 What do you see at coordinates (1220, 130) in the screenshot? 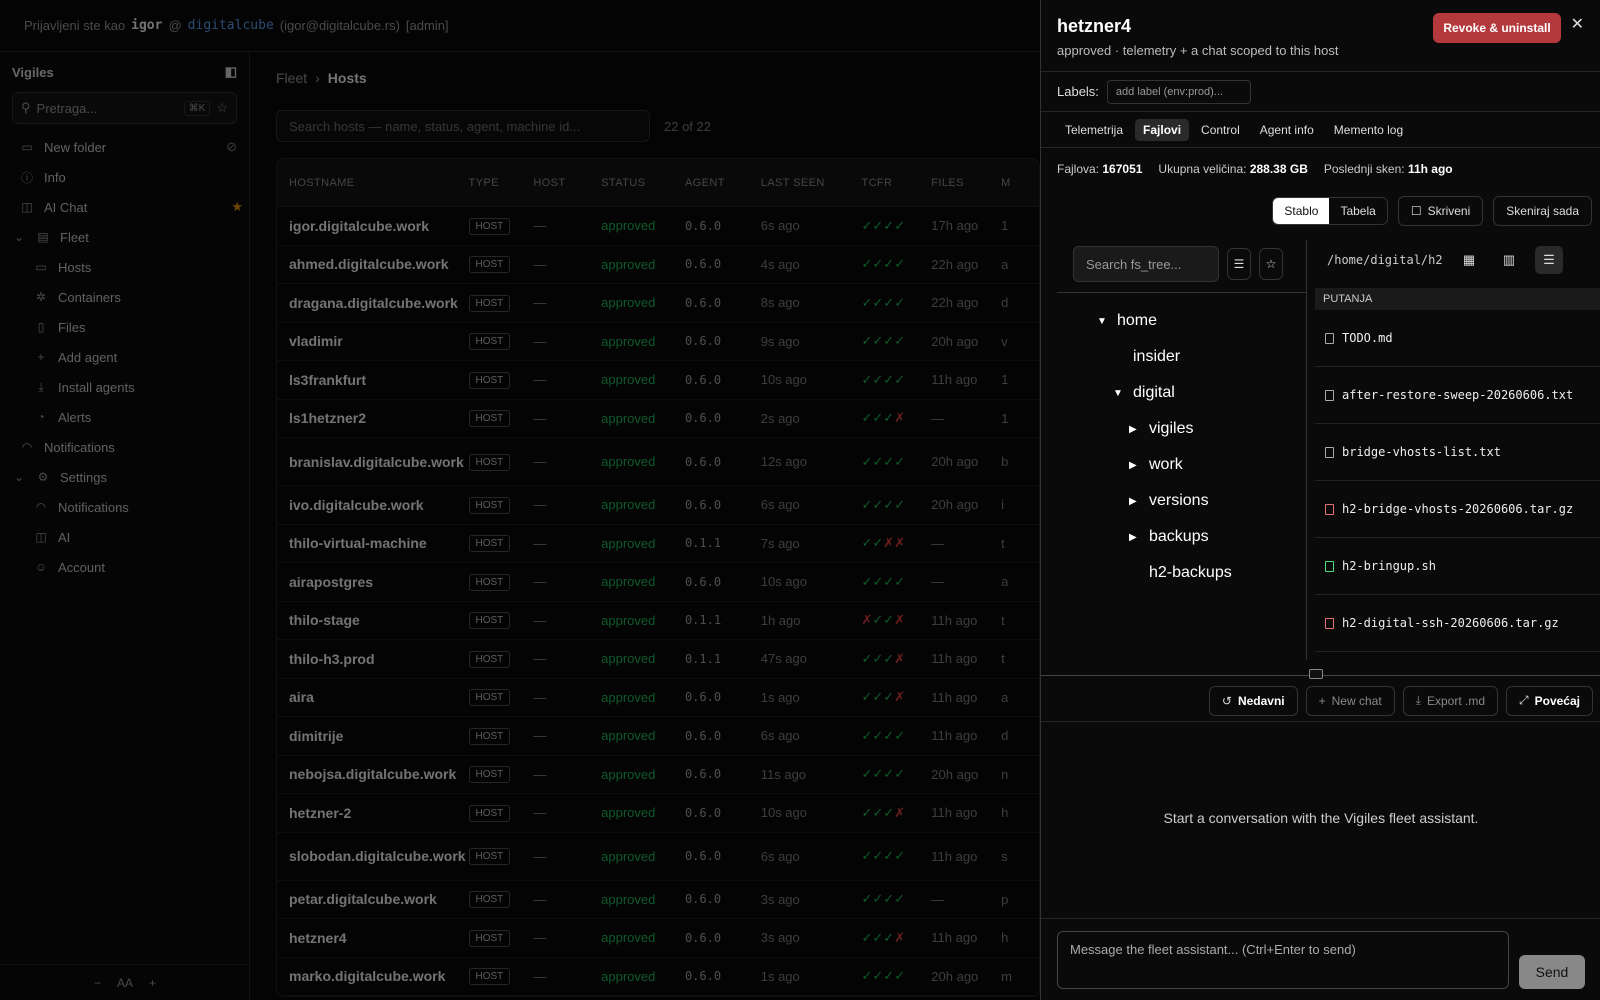
I see `tab-control: Control` at bounding box center [1220, 130].